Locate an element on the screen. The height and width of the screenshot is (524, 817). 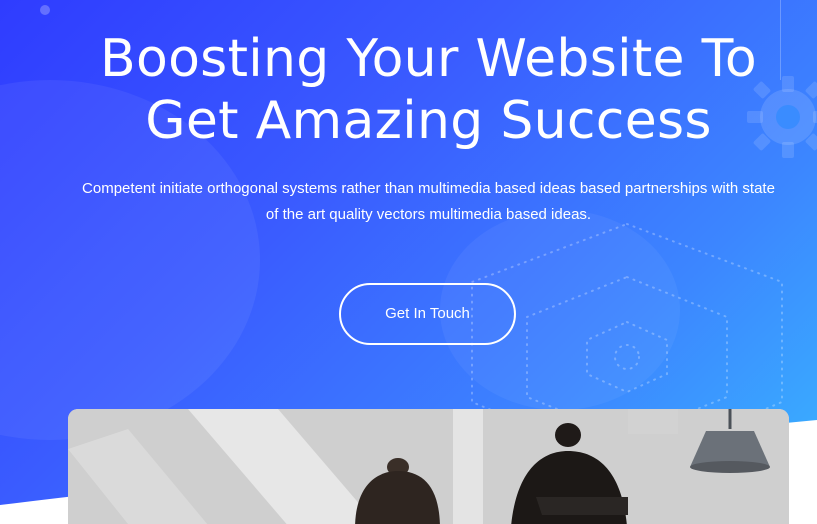
hero-title-line: Get Amazing Success is located at coordinates (428, 121).